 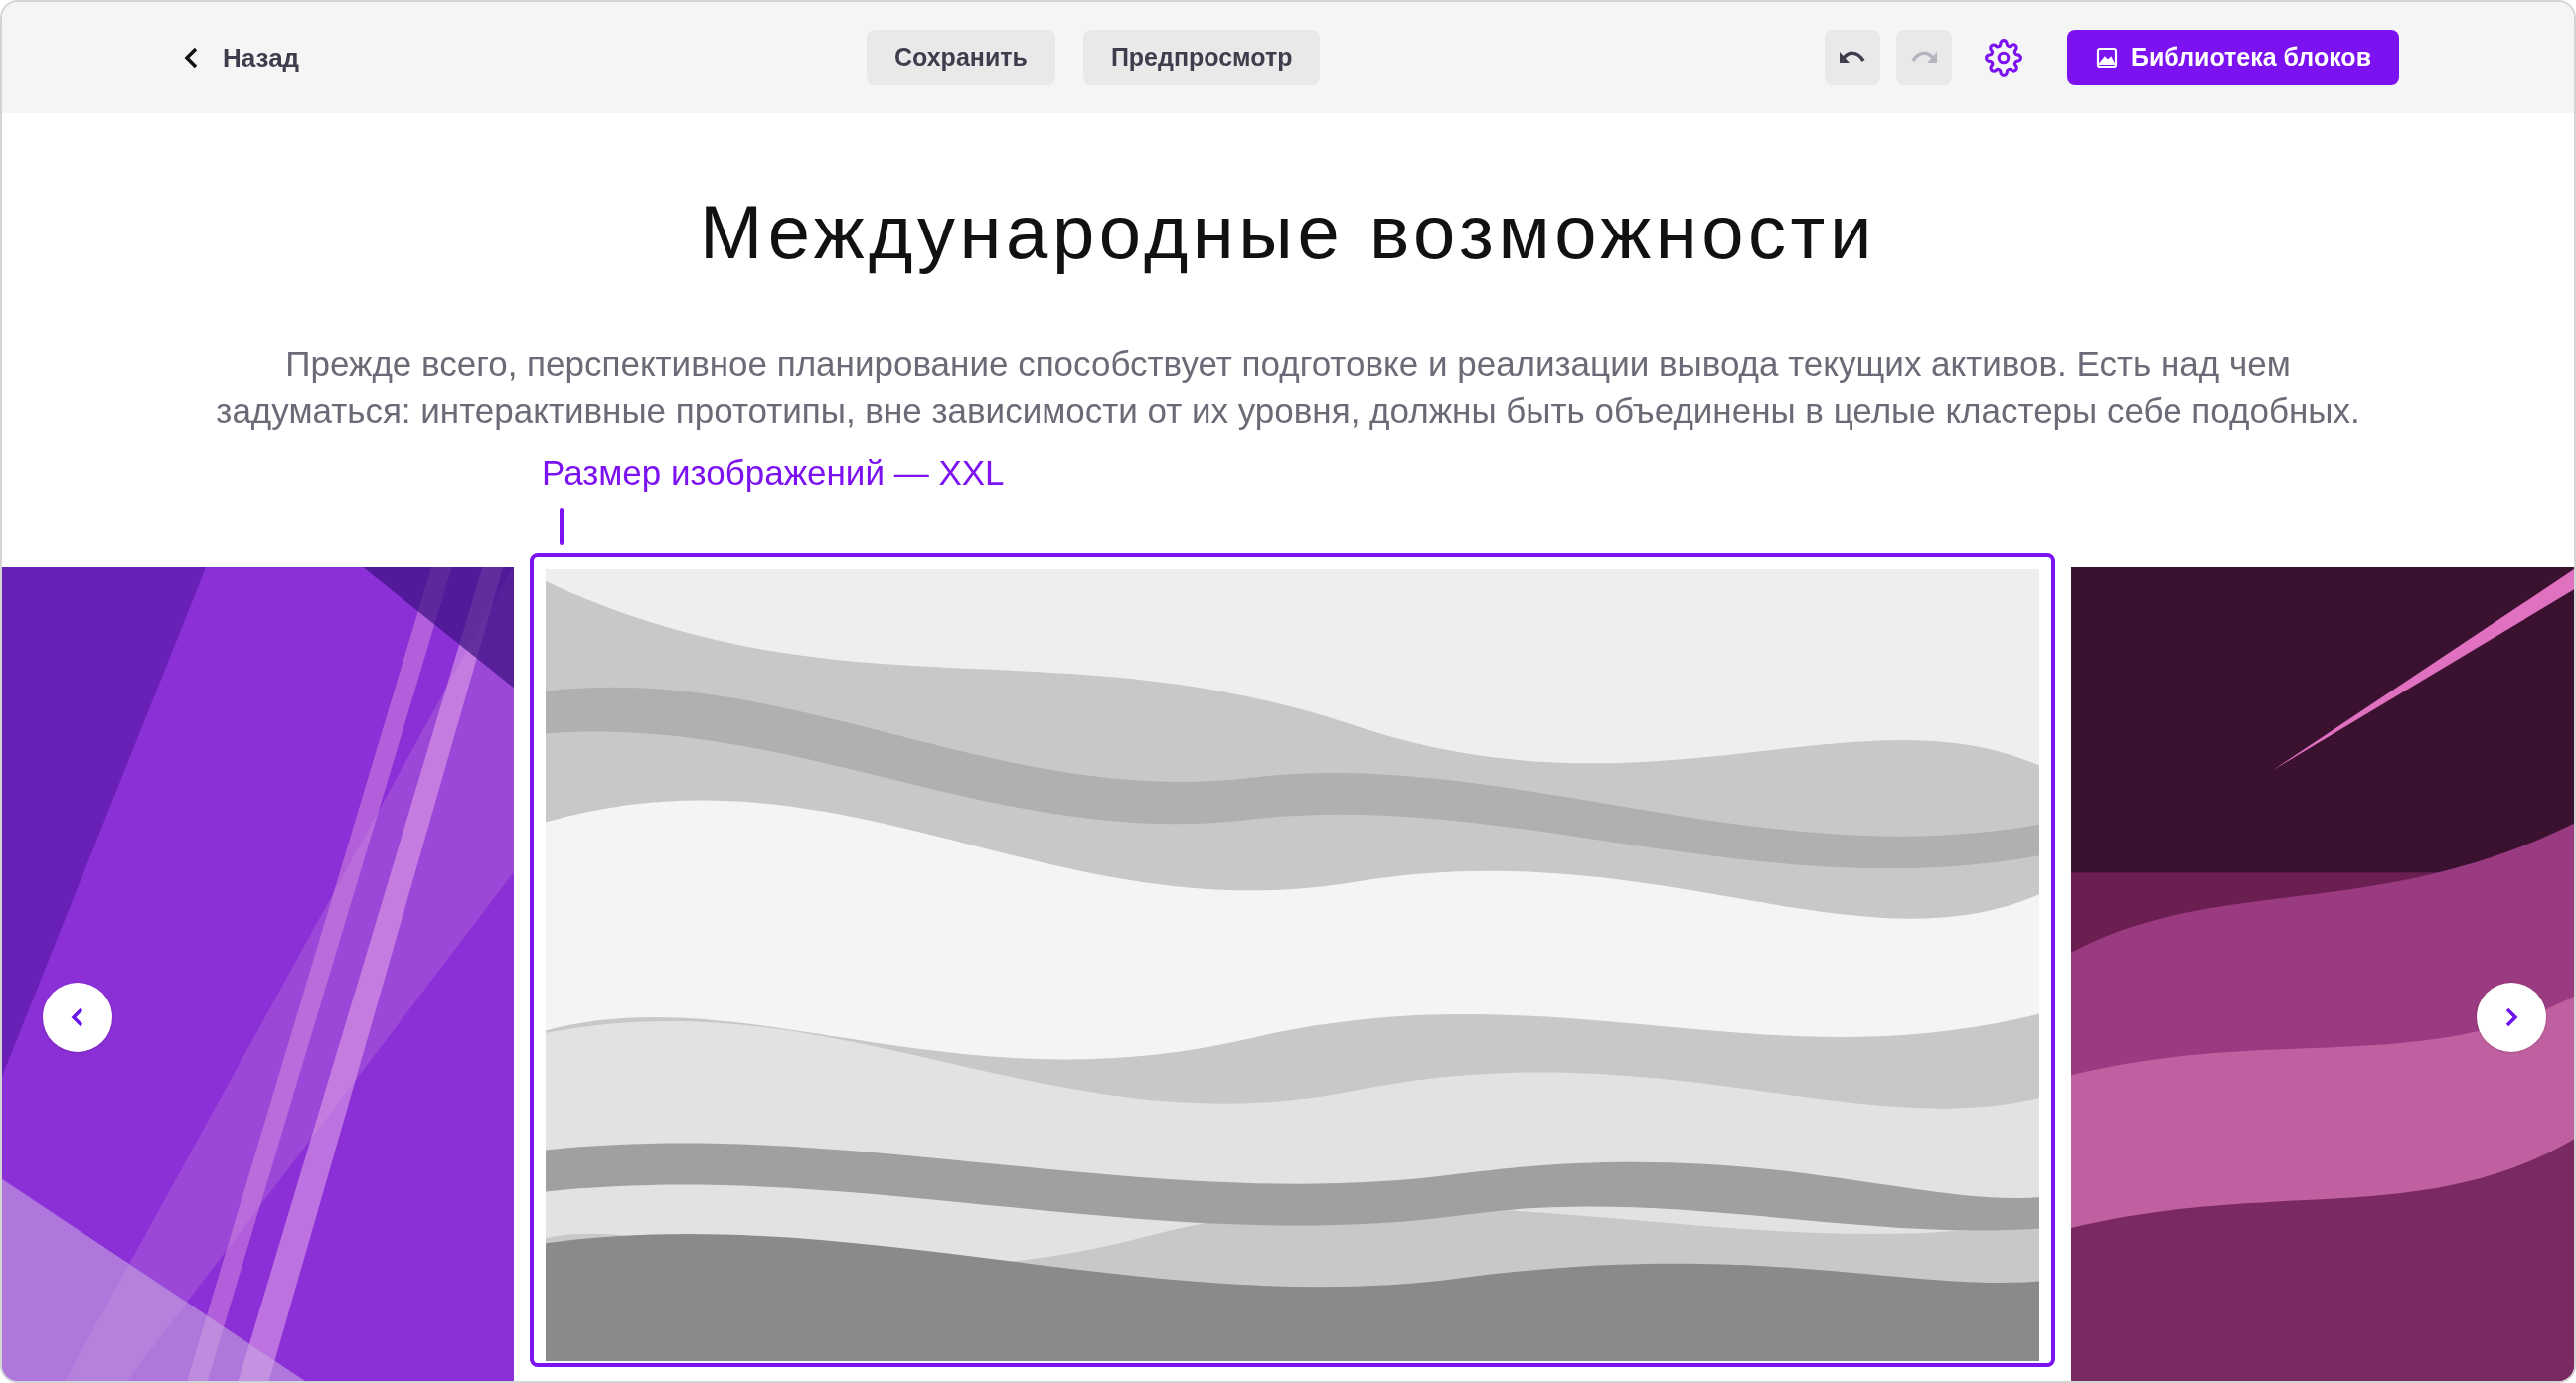 What do you see at coordinates (961, 58) in the screenshot?
I see `toolbar-button: Сохранить` at bounding box center [961, 58].